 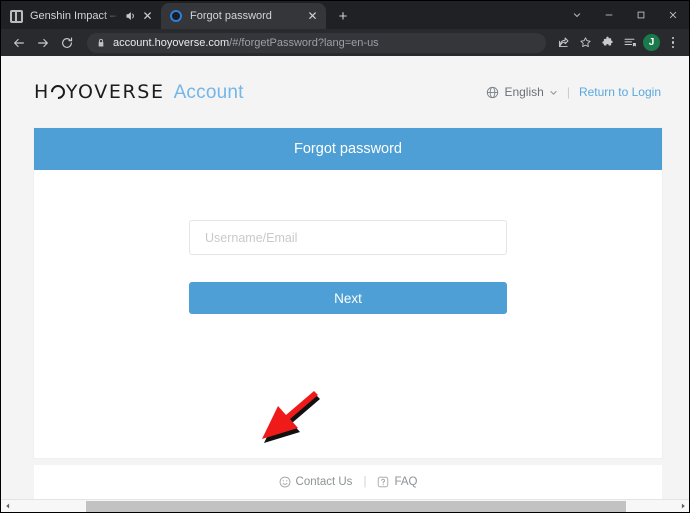 I want to click on tab-title: Genshin Impact – Step Into a, so click(x=75, y=16).